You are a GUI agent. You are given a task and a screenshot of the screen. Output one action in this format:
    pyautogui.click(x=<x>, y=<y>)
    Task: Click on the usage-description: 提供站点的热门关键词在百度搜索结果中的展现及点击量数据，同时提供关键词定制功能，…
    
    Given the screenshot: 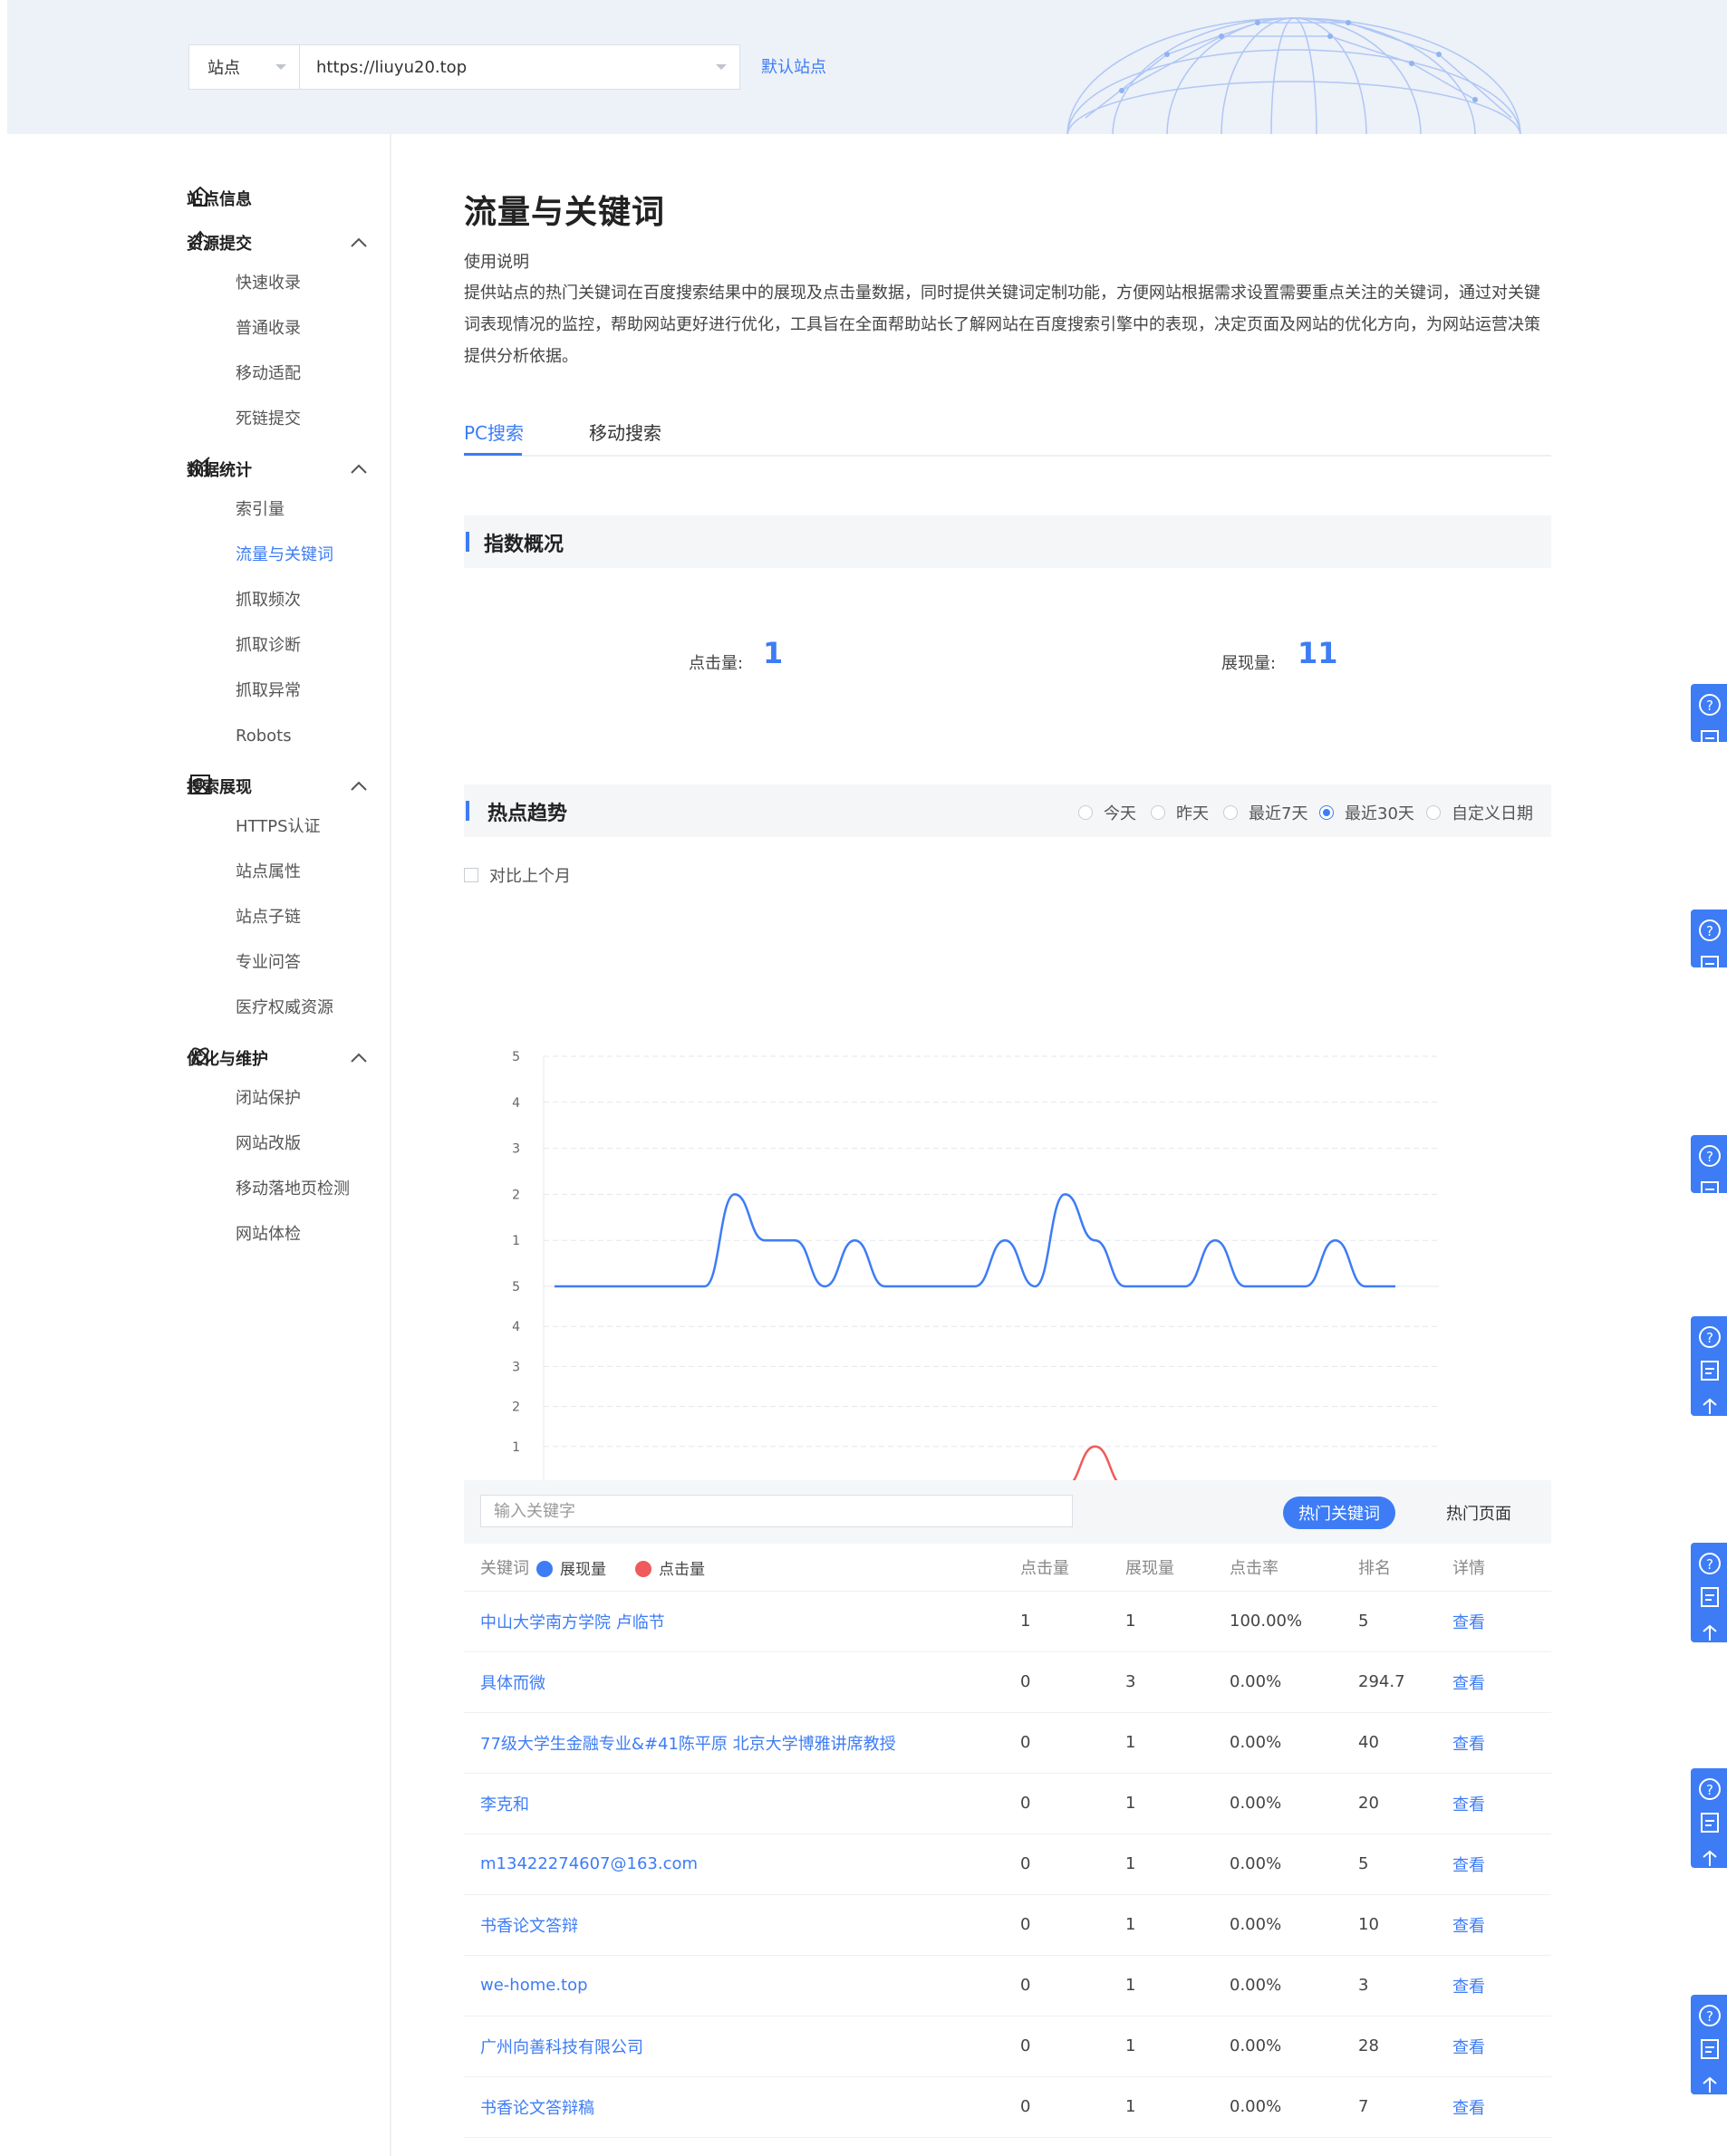 What is the action you would take?
    pyautogui.click(x=1002, y=325)
    